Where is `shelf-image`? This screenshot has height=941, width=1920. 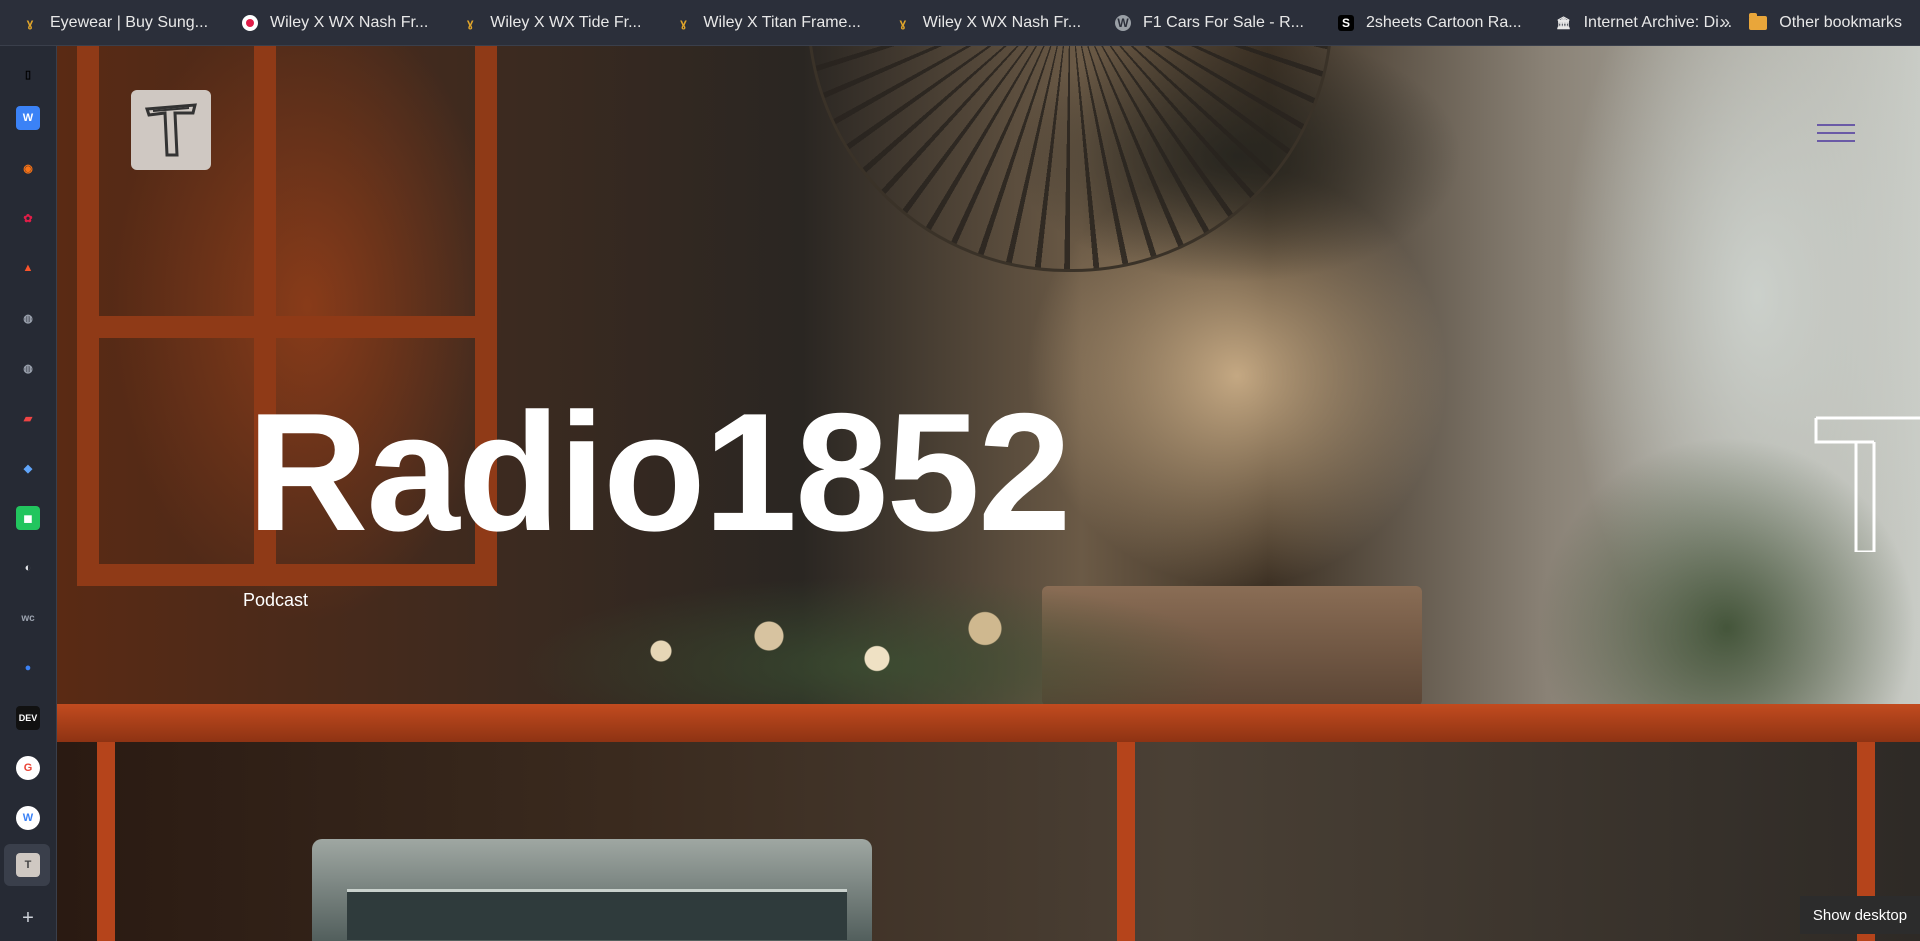
shelf-image is located at coordinates (988, 723).